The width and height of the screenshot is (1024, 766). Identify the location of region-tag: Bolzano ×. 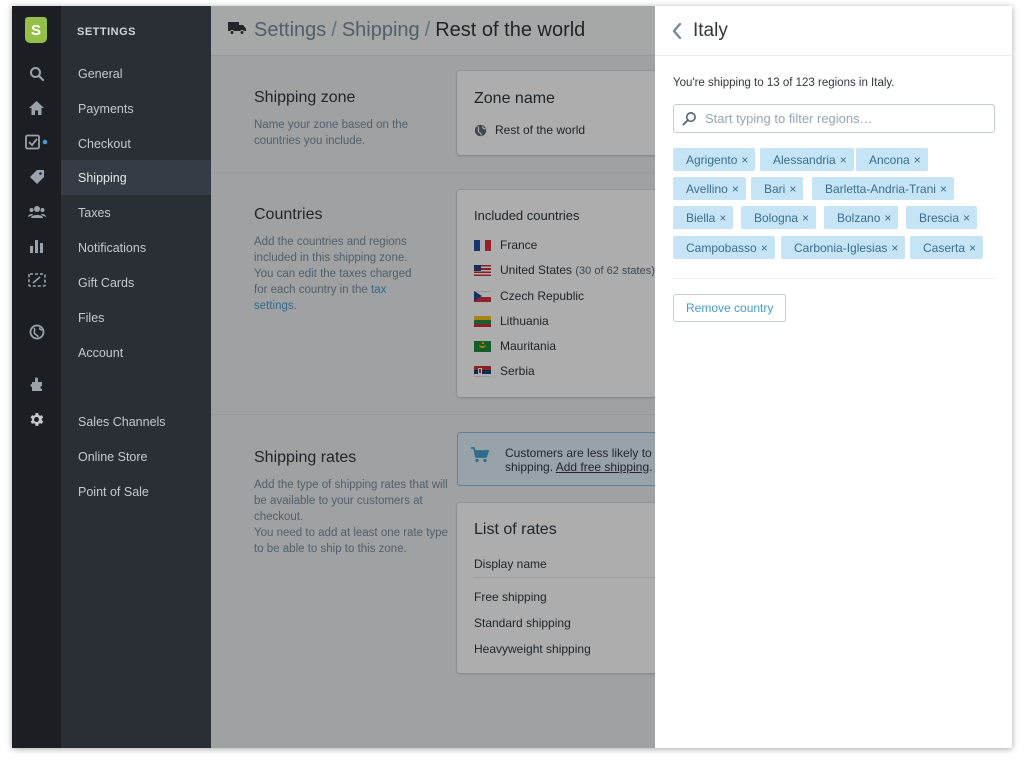
(861, 217).